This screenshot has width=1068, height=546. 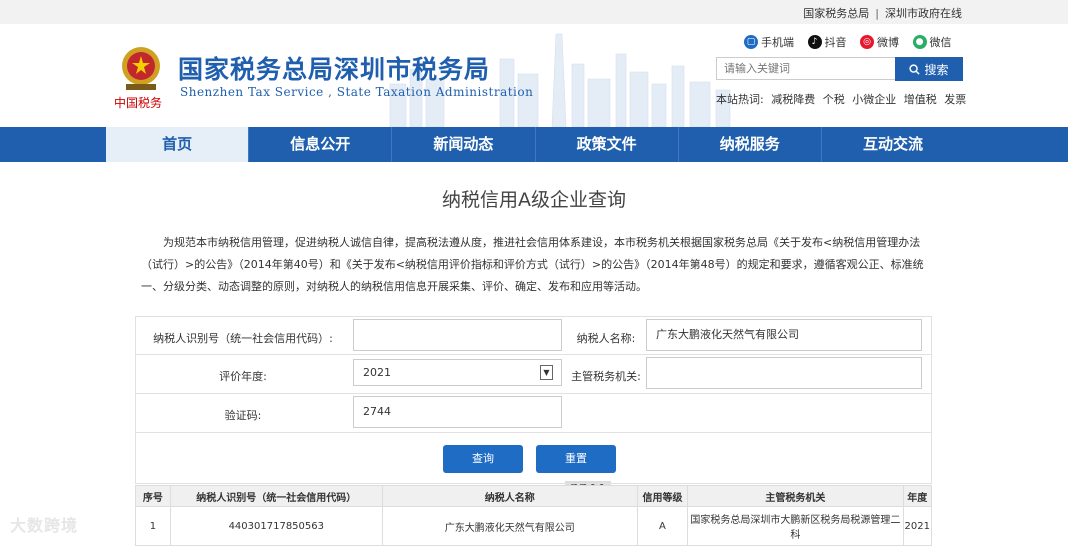 I want to click on top-bar: 国家税务总局 | 深圳市政府在线, so click(x=534, y=12).